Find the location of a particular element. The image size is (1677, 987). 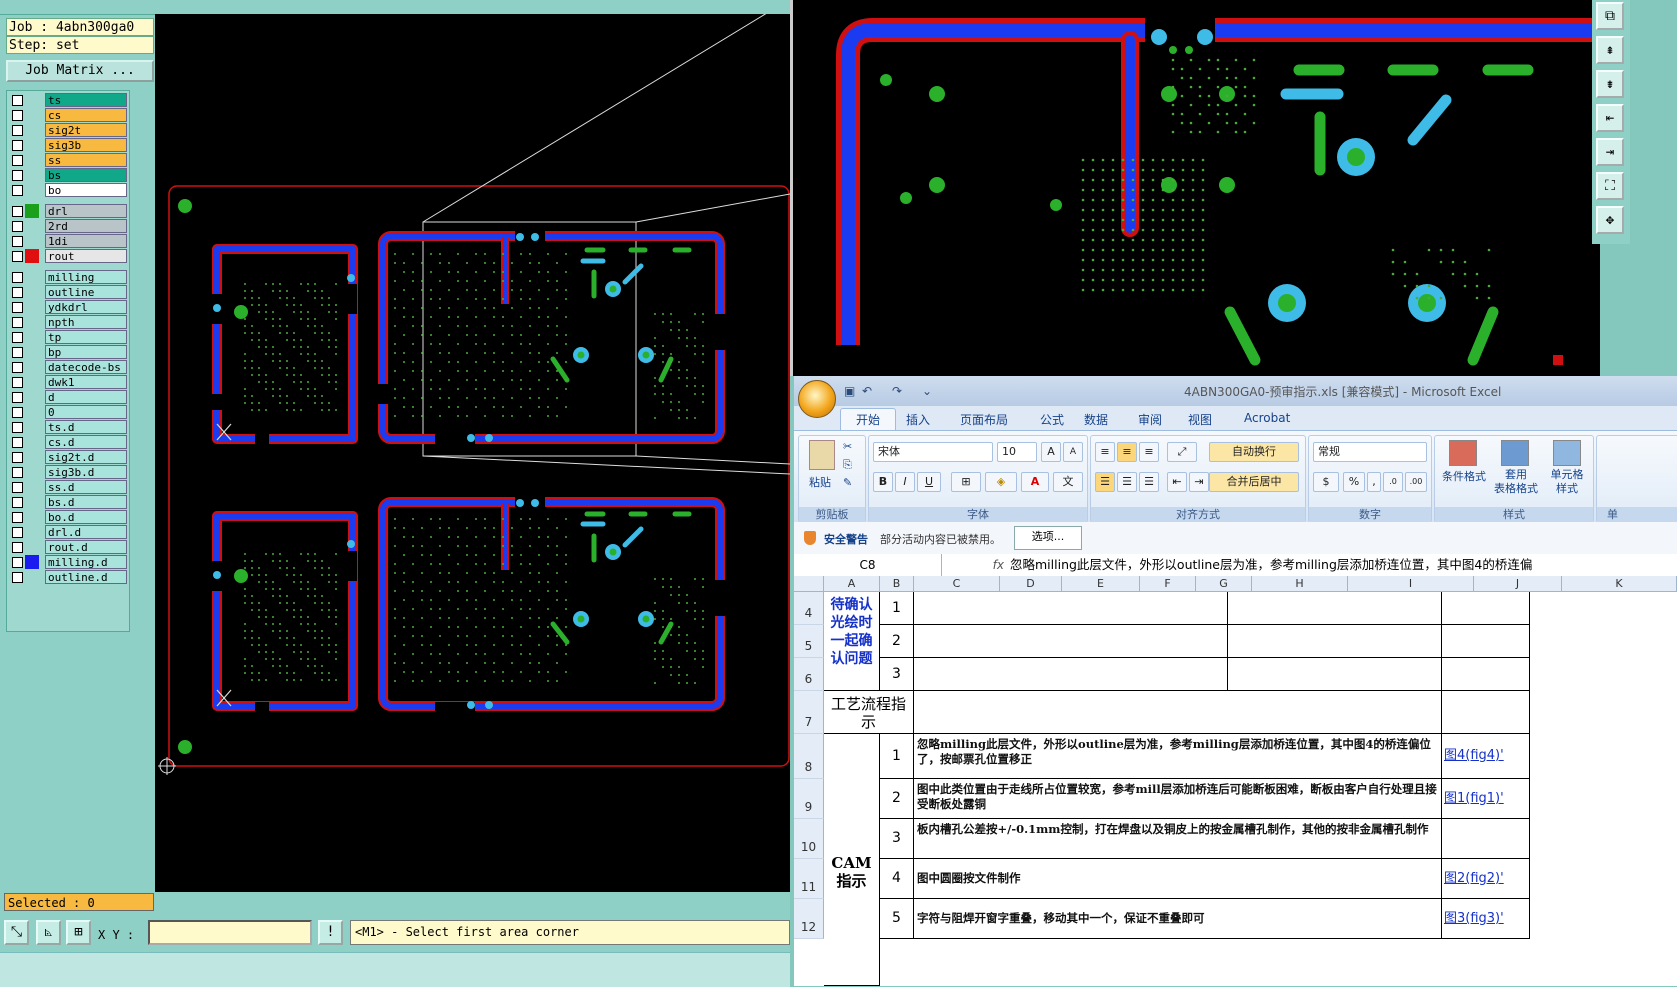

layer-name: npth is located at coordinates (86, 322).